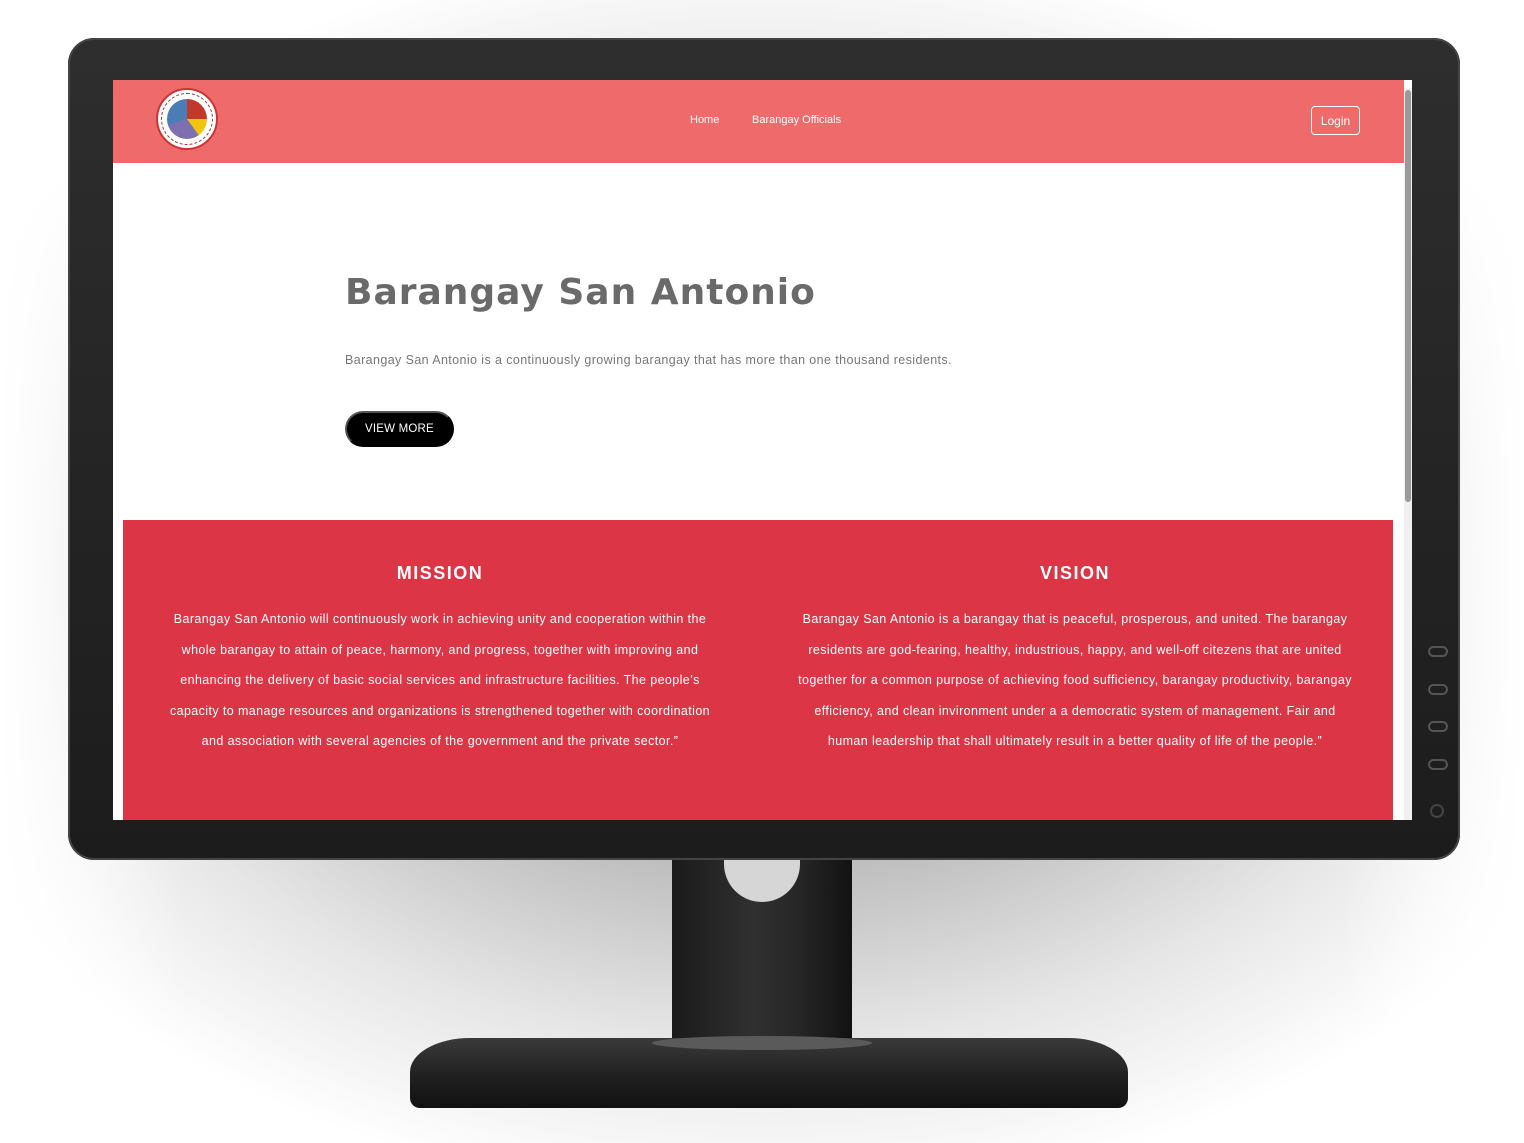  I want to click on view-more-button: VIEW MORE, so click(399, 429).